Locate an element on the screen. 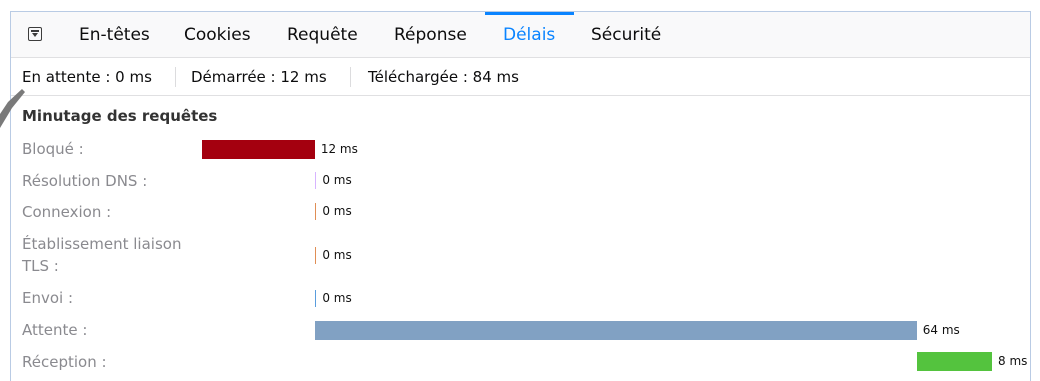 Image resolution: width=1040 pixels, height=381 pixels. tab-request: Requête is located at coordinates (322, 34).